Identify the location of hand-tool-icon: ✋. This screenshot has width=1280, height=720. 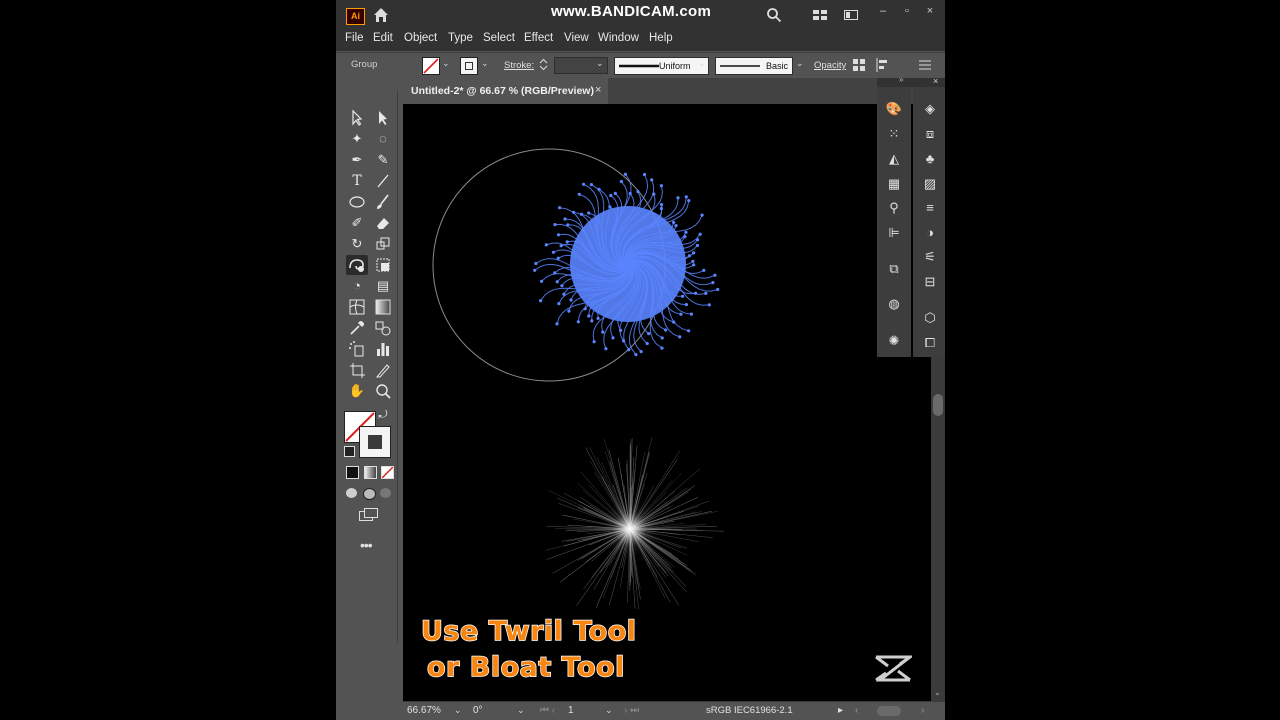
(357, 391).